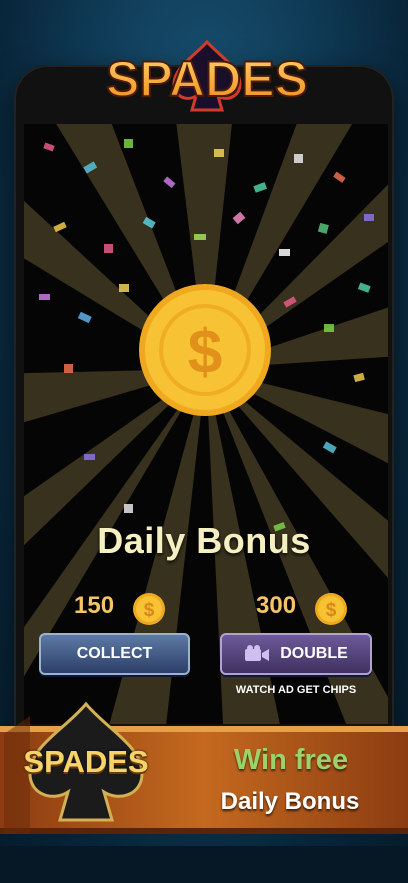  What do you see at coordinates (290, 801) in the screenshot?
I see `banner-subheadline: Daily Bonus` at bounding box center [290, 801].